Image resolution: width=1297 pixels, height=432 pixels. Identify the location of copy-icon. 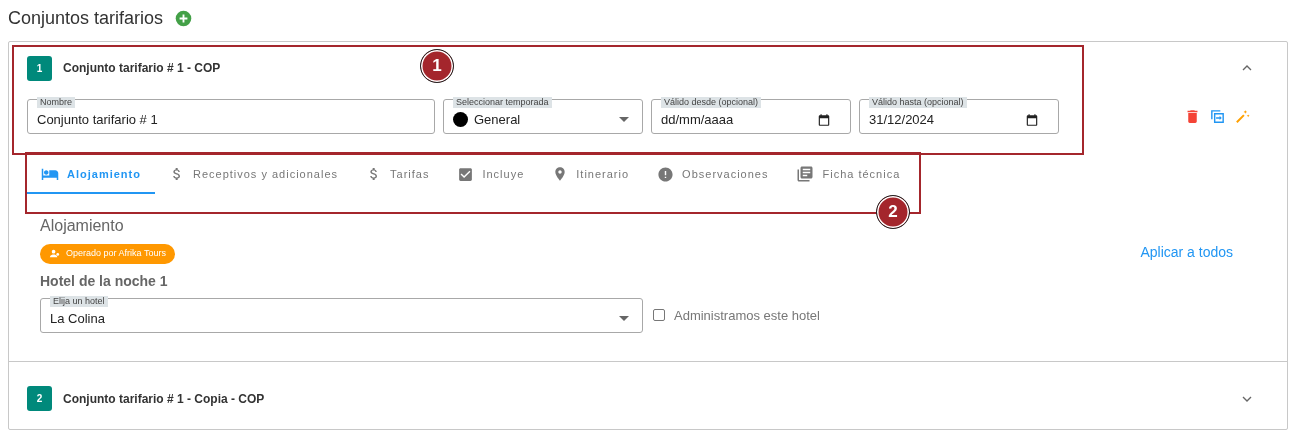
(1217, 116).